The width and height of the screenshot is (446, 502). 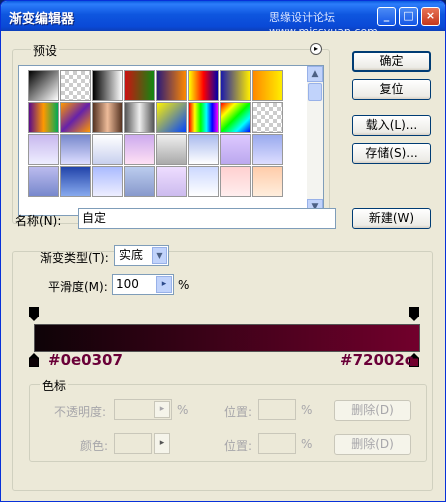 What do you see at coordinates (133, 443) in the screenshot?
I see `color-swatch-input` at bounding box center [133, 443].